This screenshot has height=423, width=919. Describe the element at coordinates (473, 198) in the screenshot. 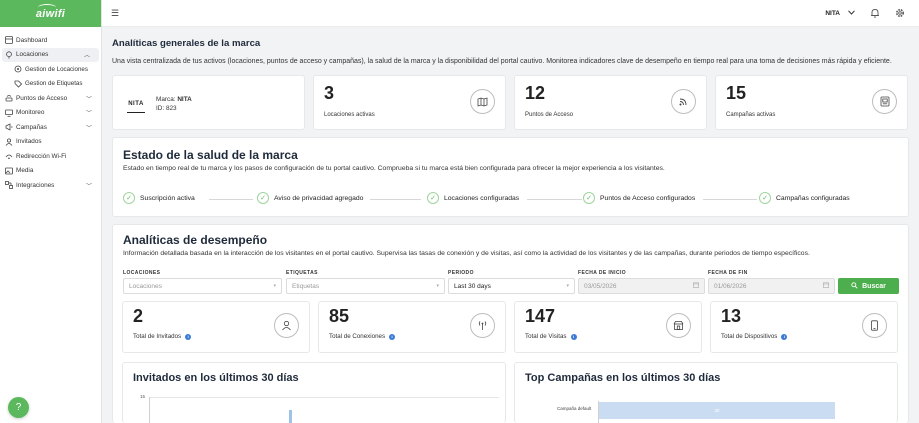

I see `health-step-locaciones: ✓ Locaciones configuradas` at that location.